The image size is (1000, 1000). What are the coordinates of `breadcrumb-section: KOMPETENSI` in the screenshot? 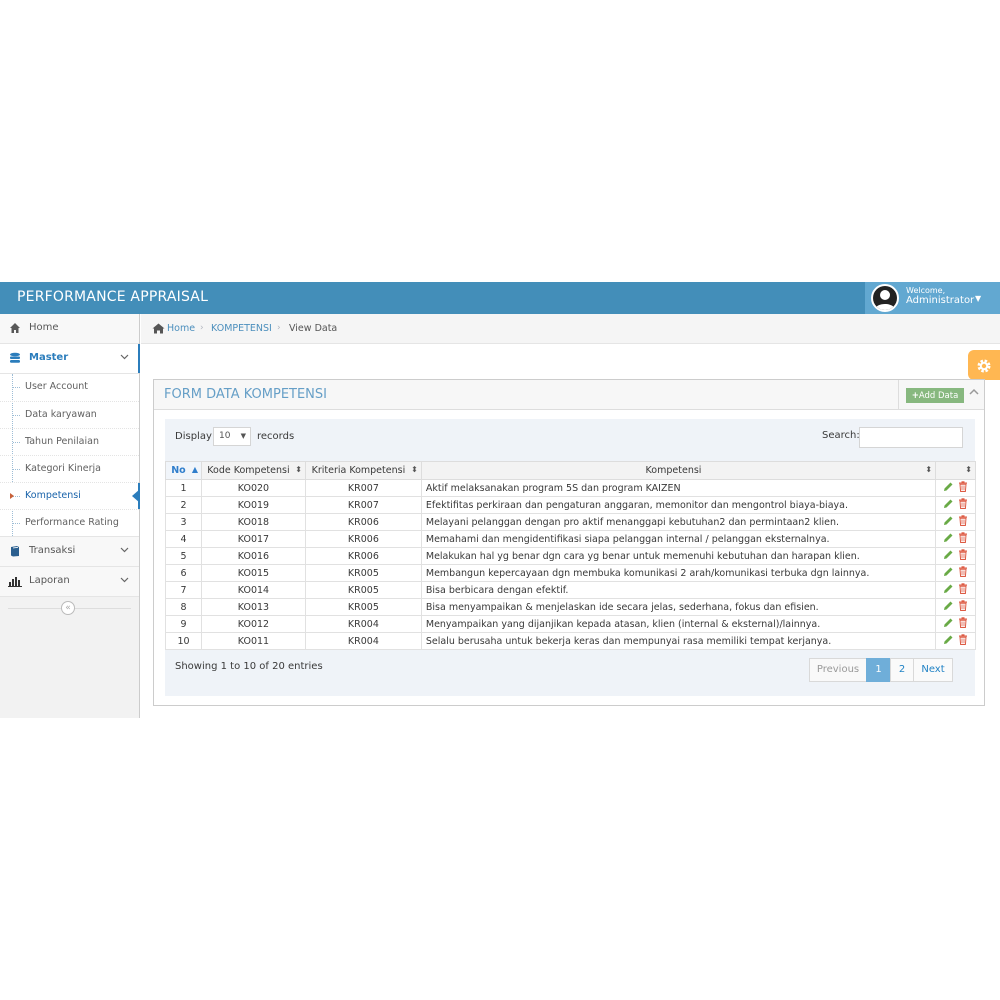 It's located at (241, 328).